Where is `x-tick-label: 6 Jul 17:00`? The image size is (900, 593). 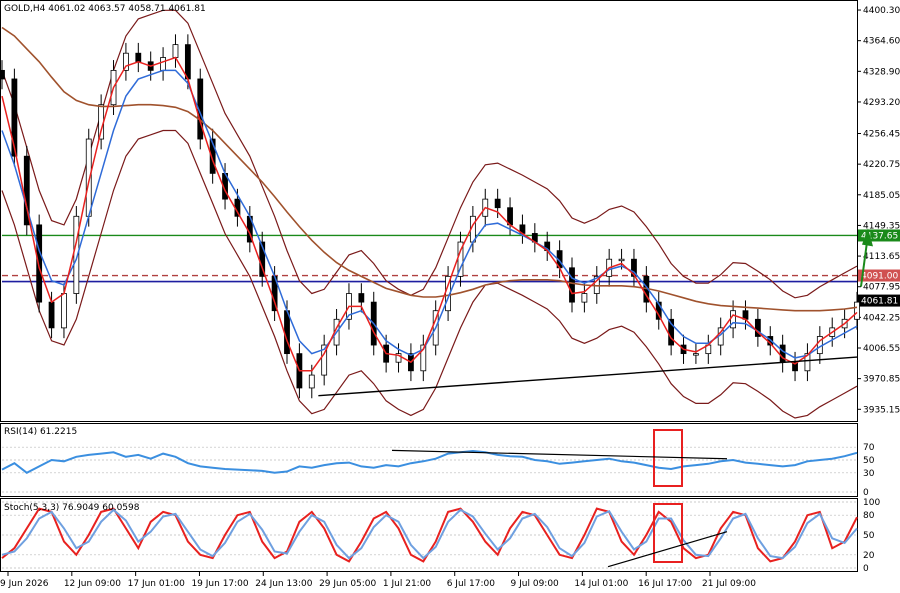
x-tick-label: 6 Jul 17:00 is located at coordinates (471, 584).